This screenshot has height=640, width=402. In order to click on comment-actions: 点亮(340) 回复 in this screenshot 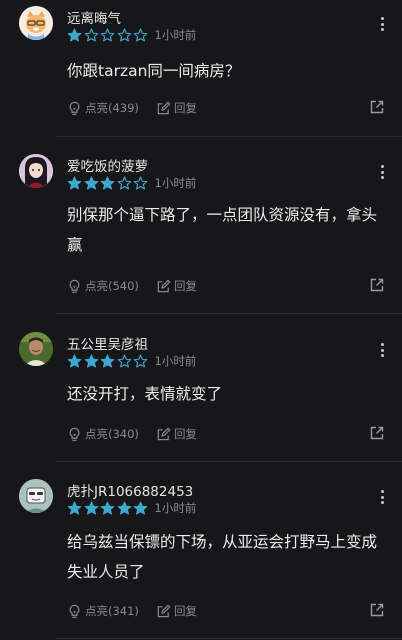, I will do `click(227, 434)`.